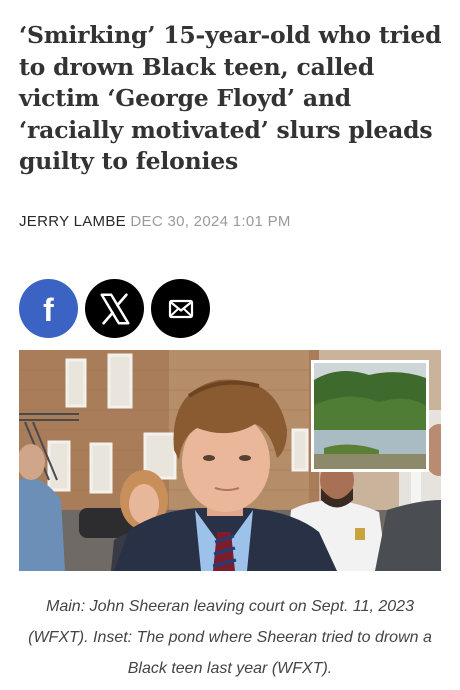 The height and width of the screenshot is (690, 460). I want to click on email-share-button, so click(180, 308).